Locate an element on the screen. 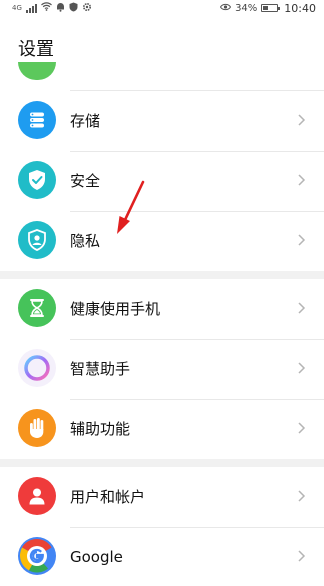 The image size is (324, 586). clock: 10:40 is located at coordinates (300, 8).